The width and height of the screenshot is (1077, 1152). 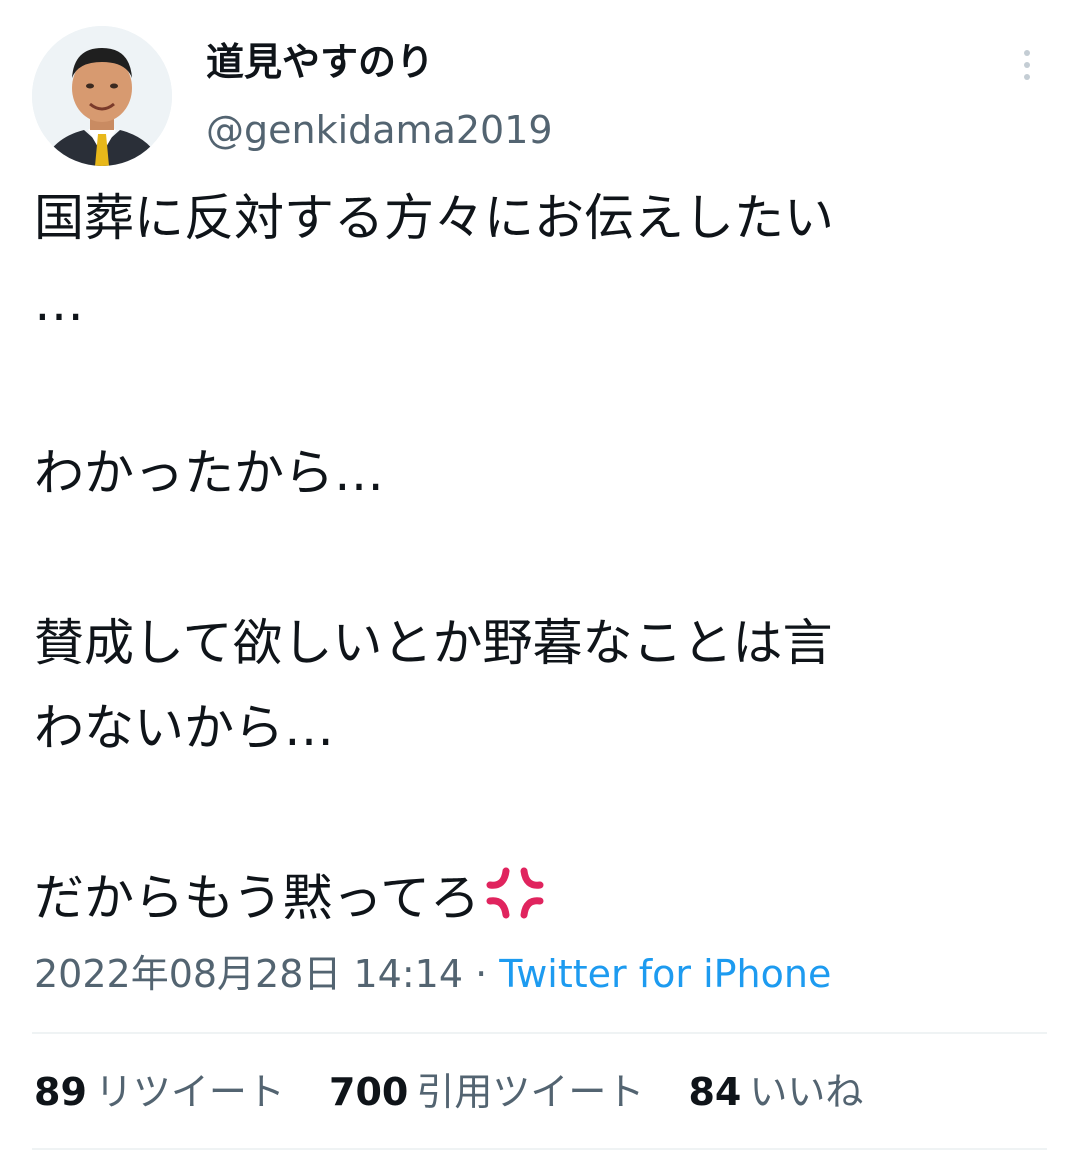 I want to click on retweets-stat: 89 リツイート, so click(x=159, y=1092).